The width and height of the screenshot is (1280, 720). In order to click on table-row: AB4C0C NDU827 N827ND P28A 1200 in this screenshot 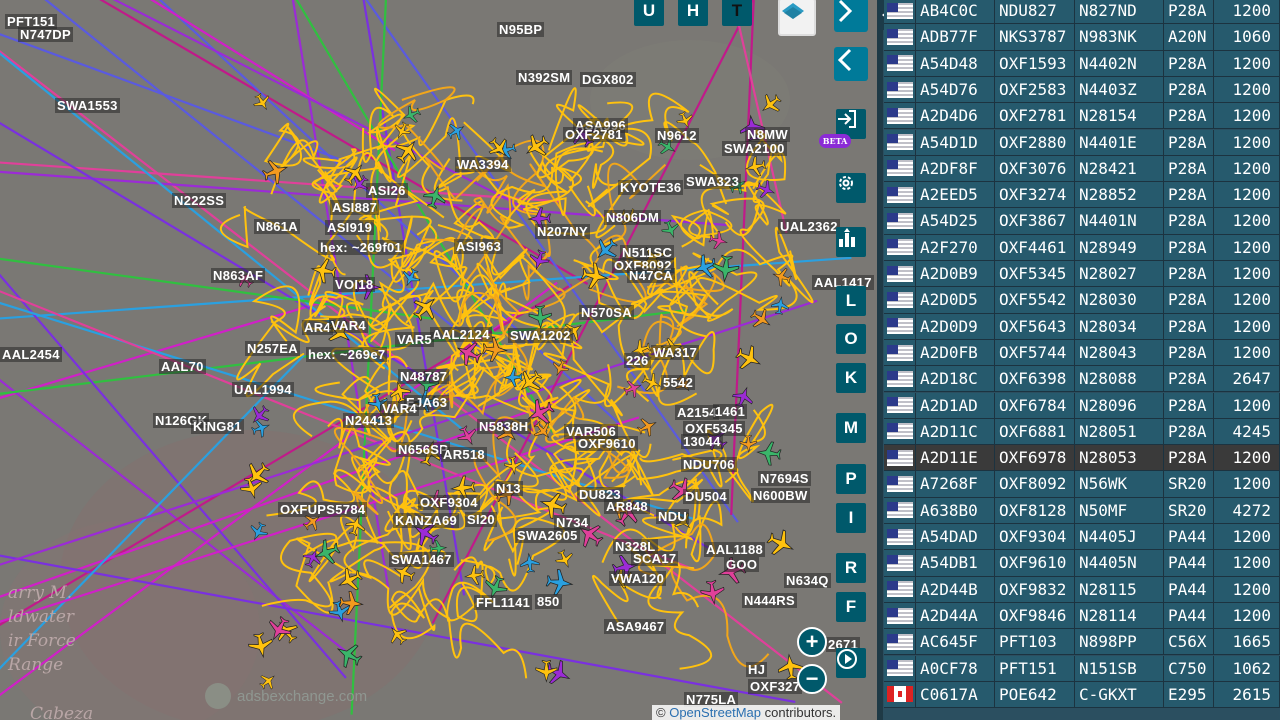, I will do `click(1082, 12)`.